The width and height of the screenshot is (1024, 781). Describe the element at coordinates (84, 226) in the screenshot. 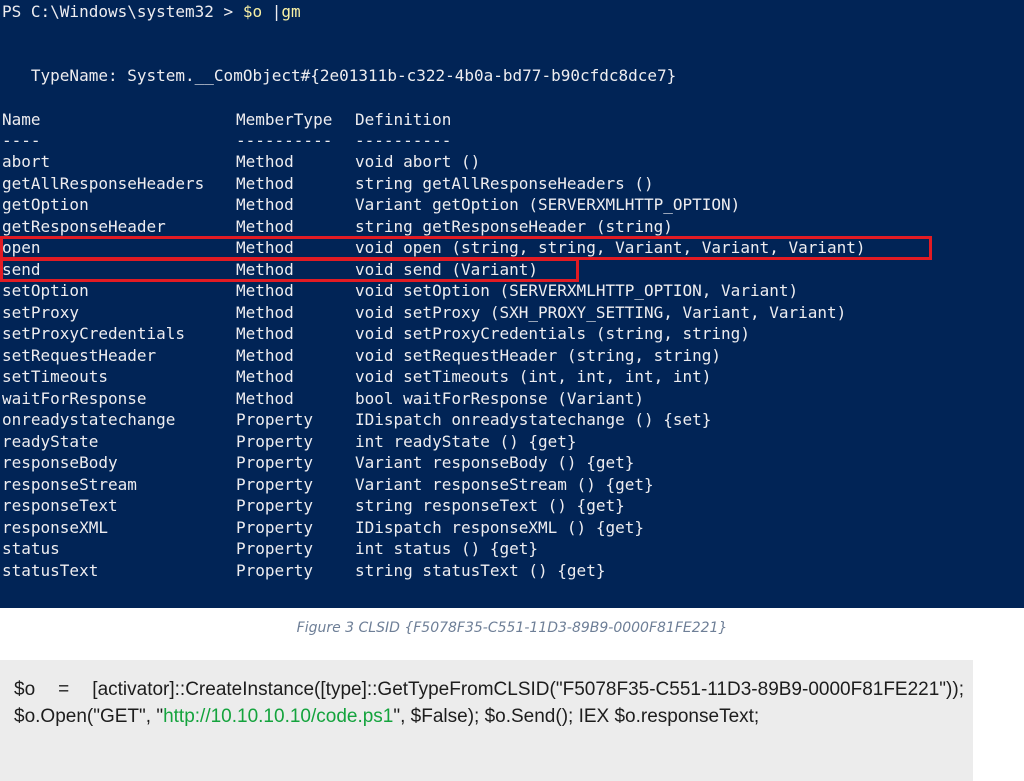

I see `member-name: getResponseHeader` at that location.